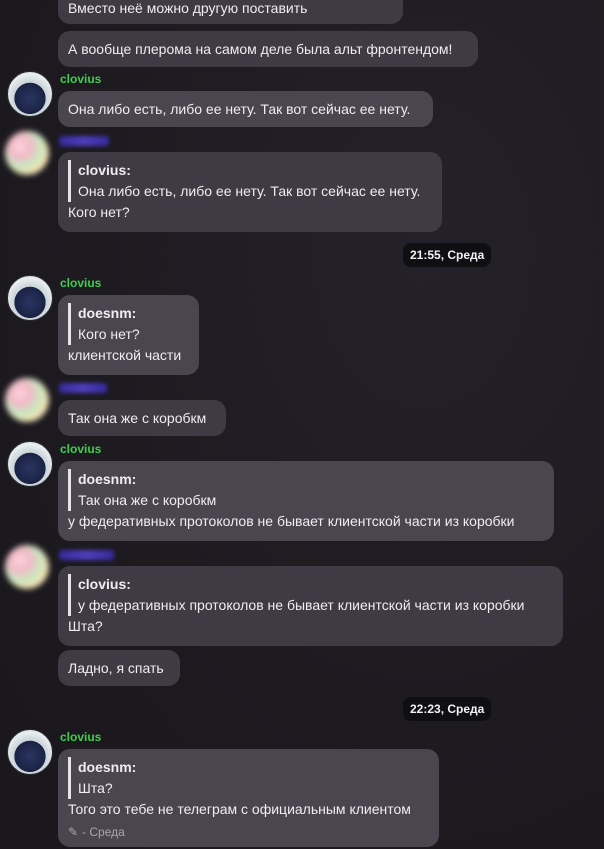 The width and height of the screenshot is (604, 849). What do you see at coordinates (447, 255) in the screenshot?
I see `timestamp-divider: 21:55, Среда` at bounding box center [447, 255].